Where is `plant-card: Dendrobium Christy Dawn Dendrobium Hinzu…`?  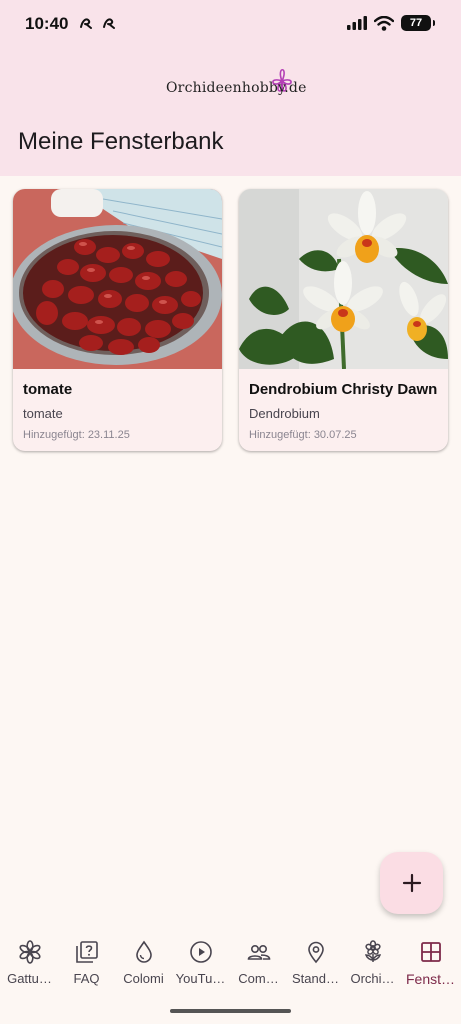 plant-card: Dendrobium Christy Dawn Dendrobium Hinzu… is located at coordinates (343, 320).